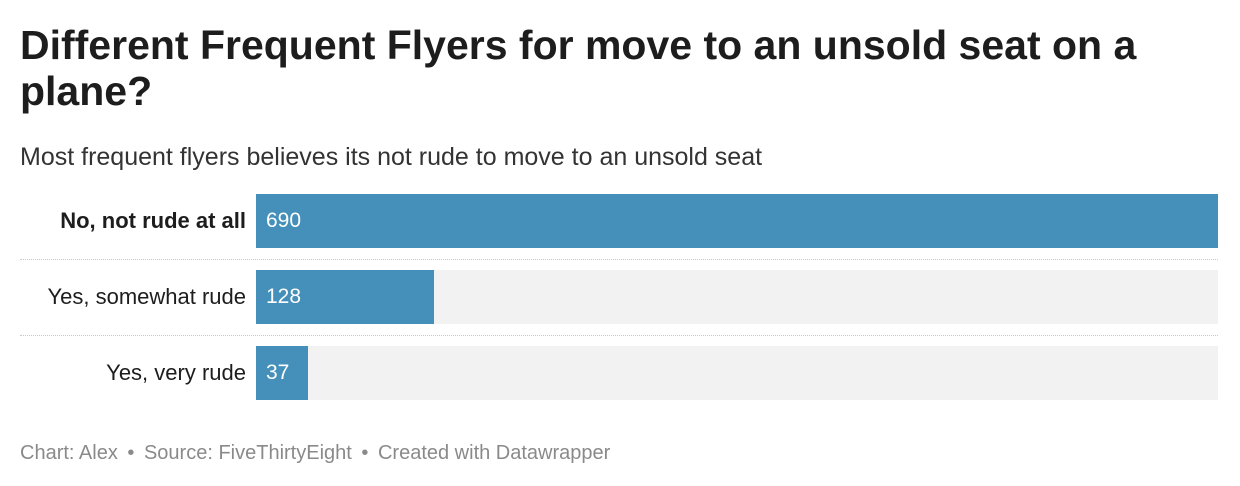  I want to click on value-label: 690, so click(284, 220).